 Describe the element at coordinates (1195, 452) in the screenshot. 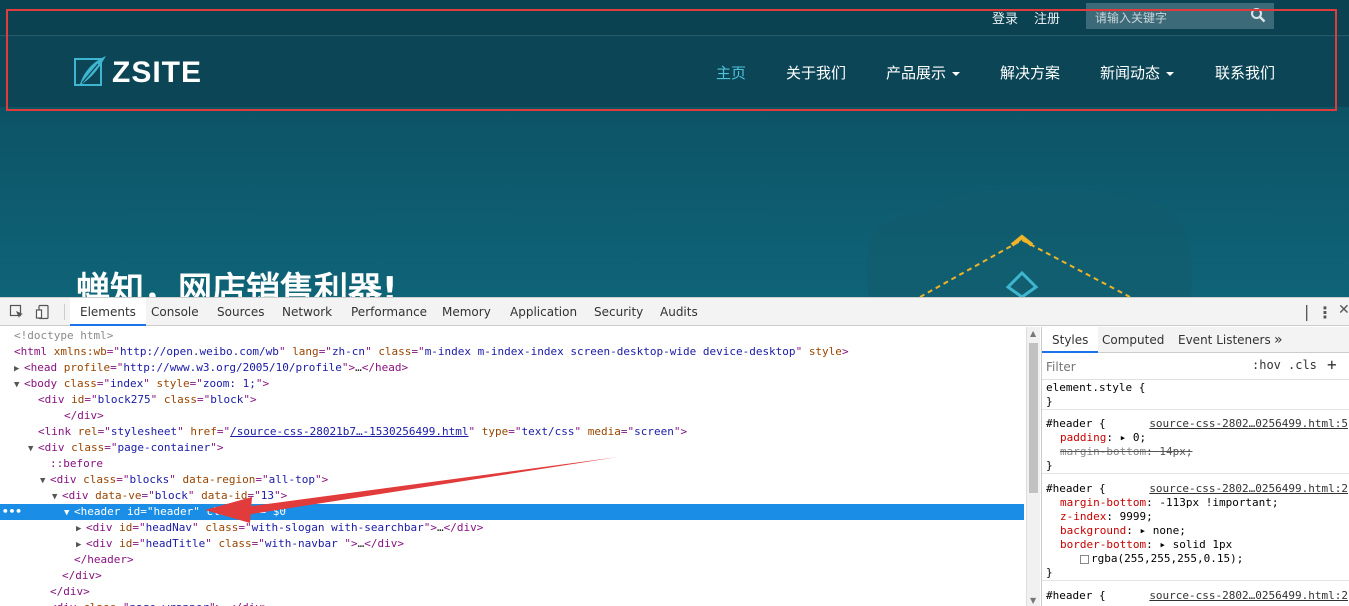

I see `css-prop-margin-bottom-overridden: margin-bottom: 14px;` at that location.